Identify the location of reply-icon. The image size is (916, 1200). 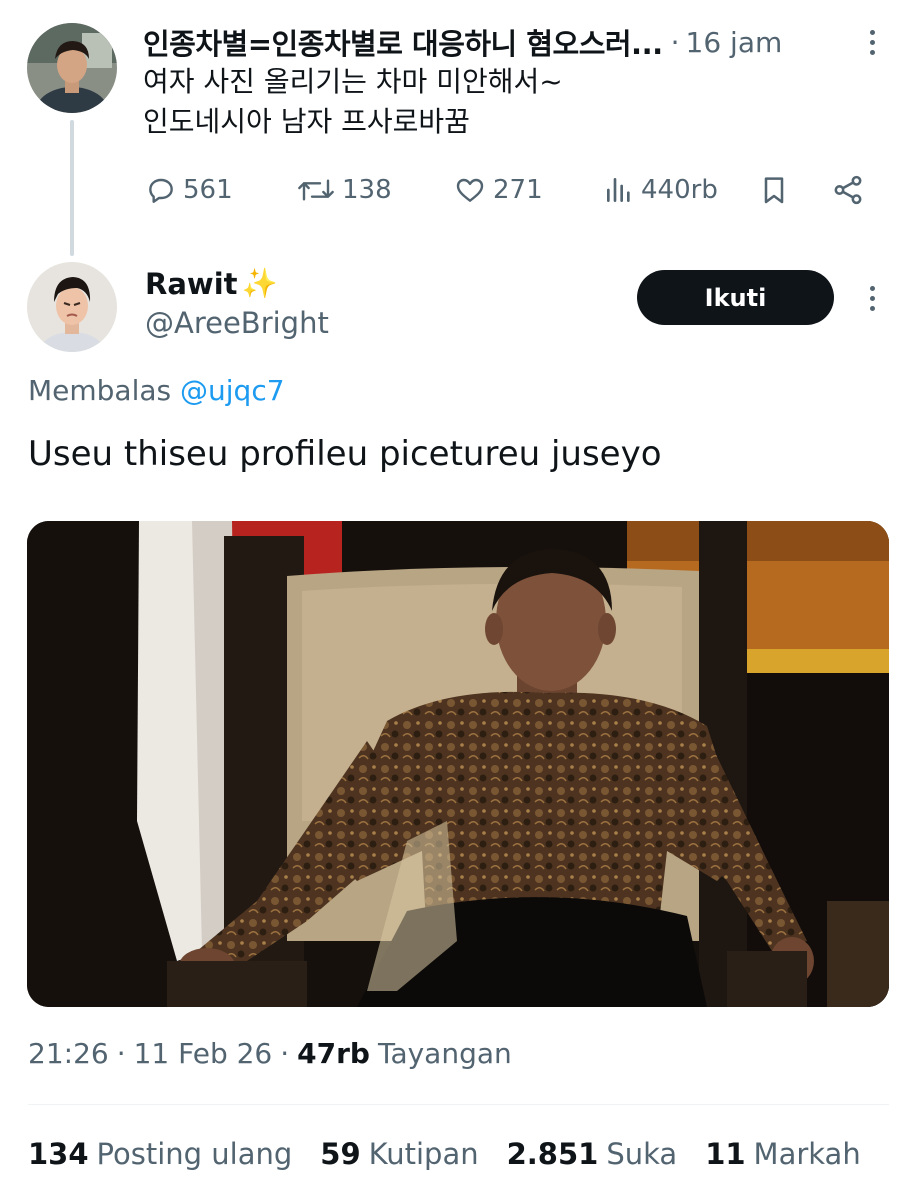
(161, 190).